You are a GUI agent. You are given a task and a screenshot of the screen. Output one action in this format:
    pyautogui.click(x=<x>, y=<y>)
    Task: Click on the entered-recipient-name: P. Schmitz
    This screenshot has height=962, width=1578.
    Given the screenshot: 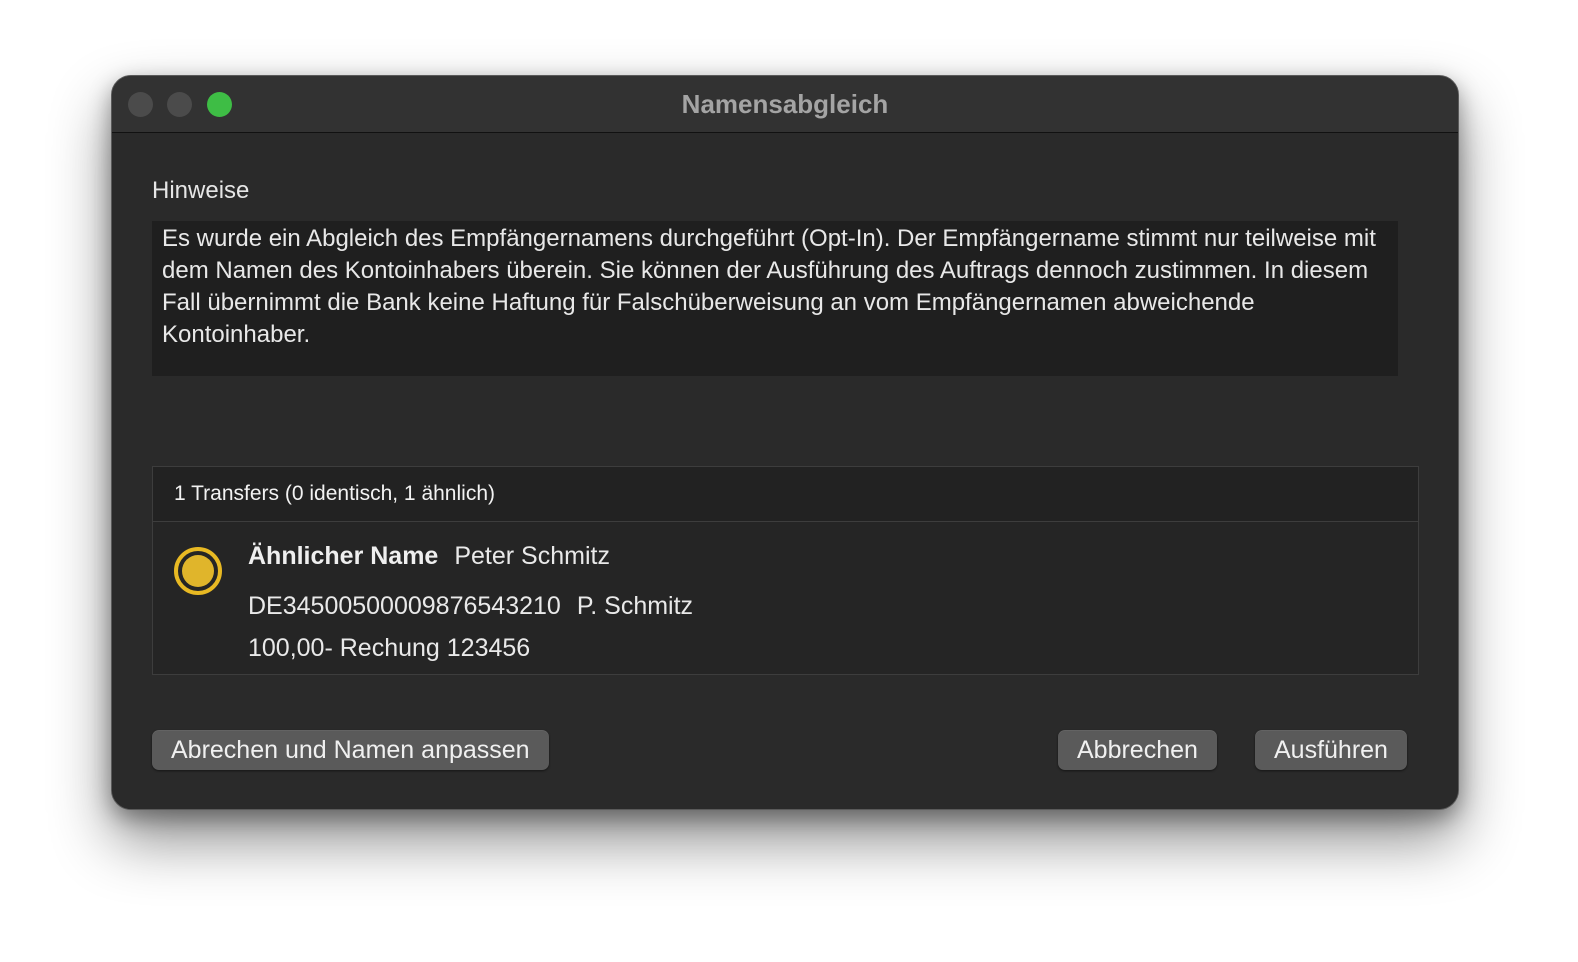 What is the action you would take?
    pyautogui.click(x=635, y=606)
    